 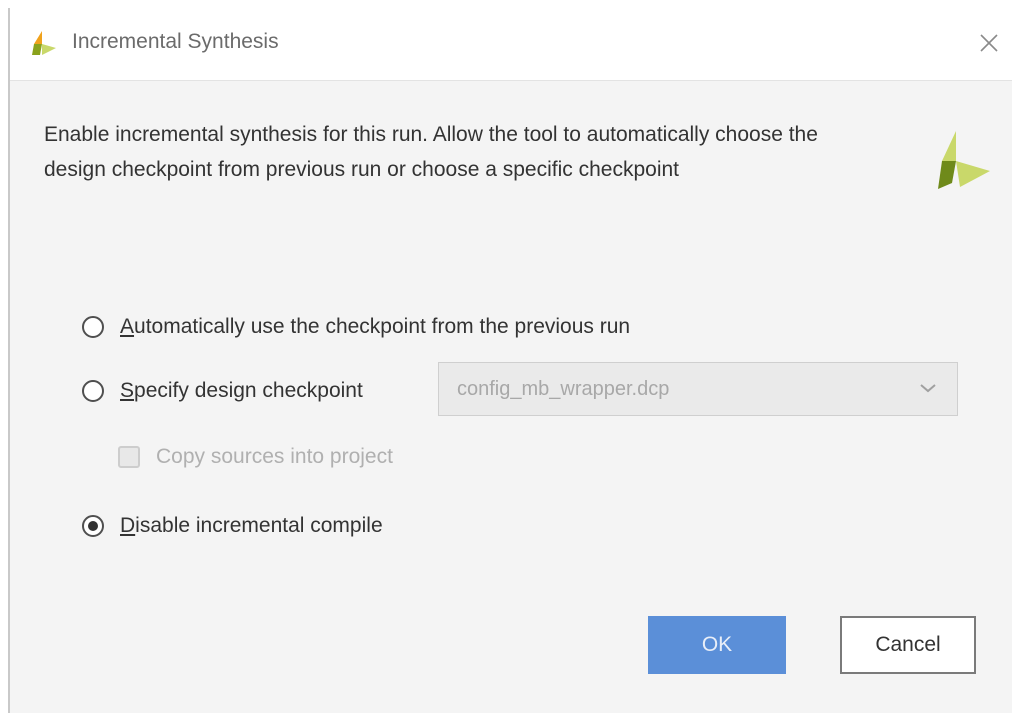 I want to click on close-icon, so click(x=989, y=43).